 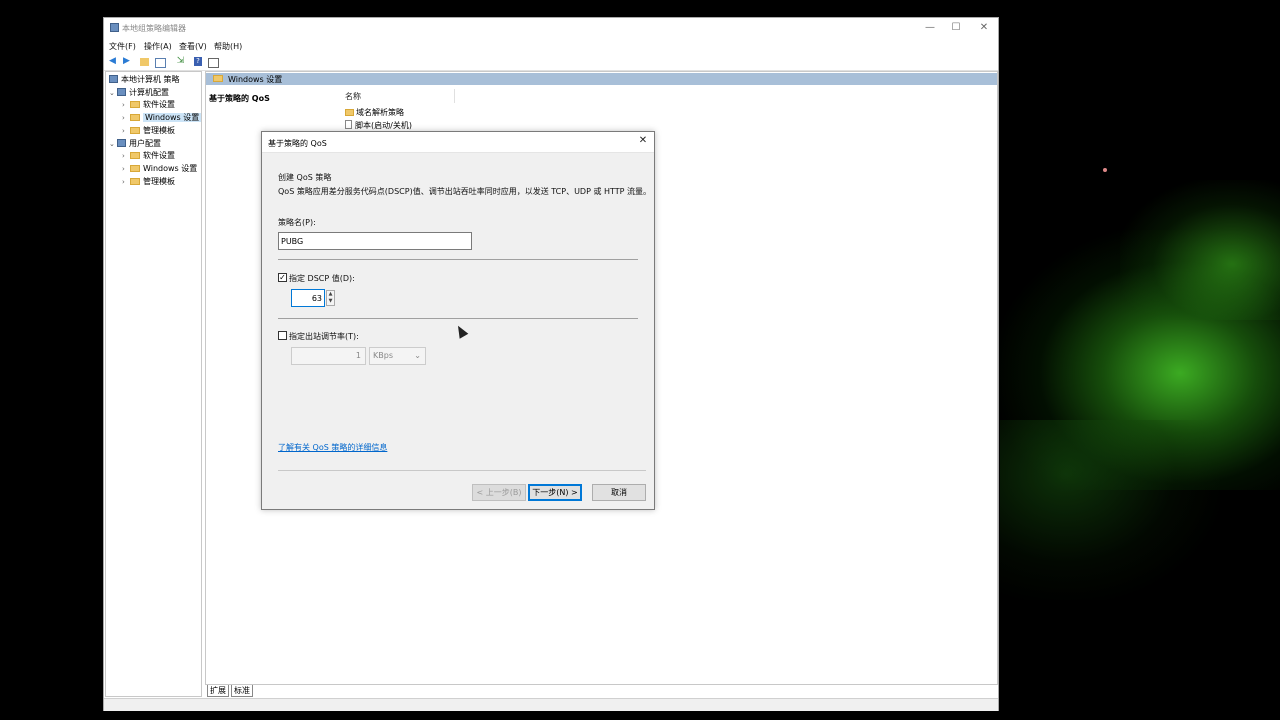 What do you see at coordinates (555, 492) in the screenshot?
I see `next-button: 下一步(N) >` at bounding box center [555, 492].